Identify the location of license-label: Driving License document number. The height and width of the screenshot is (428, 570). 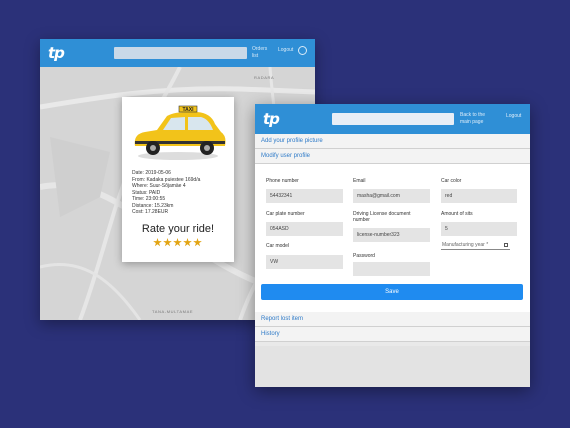
(382, 217).